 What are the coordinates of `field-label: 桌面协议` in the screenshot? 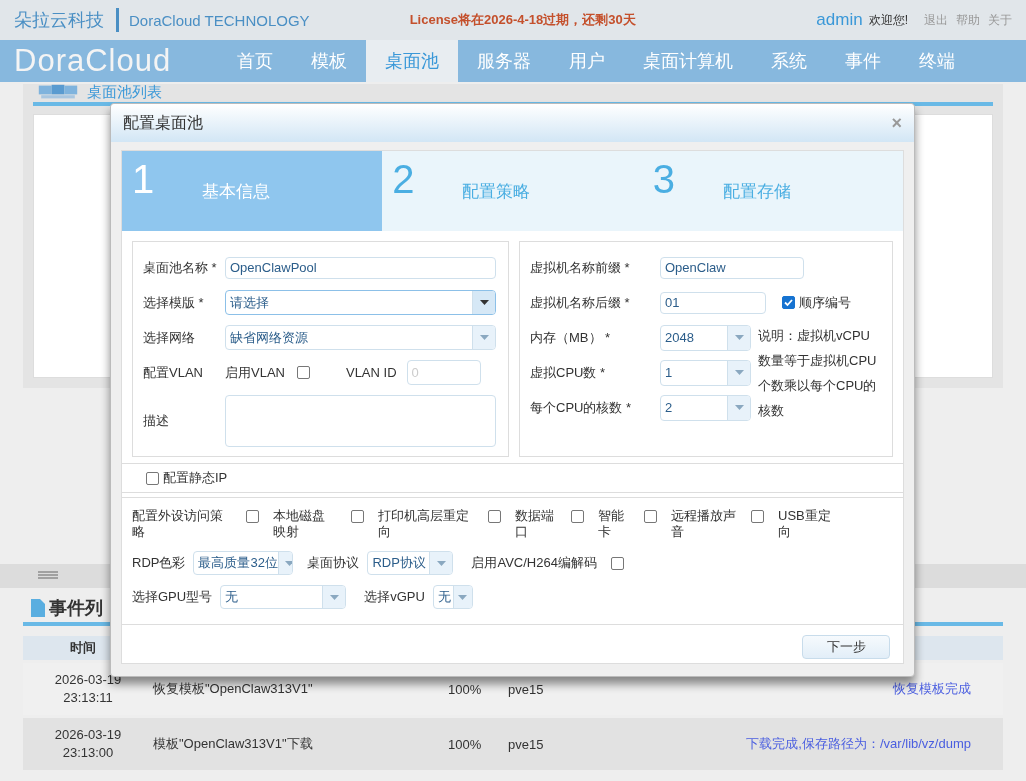 It's located at (333, 563).